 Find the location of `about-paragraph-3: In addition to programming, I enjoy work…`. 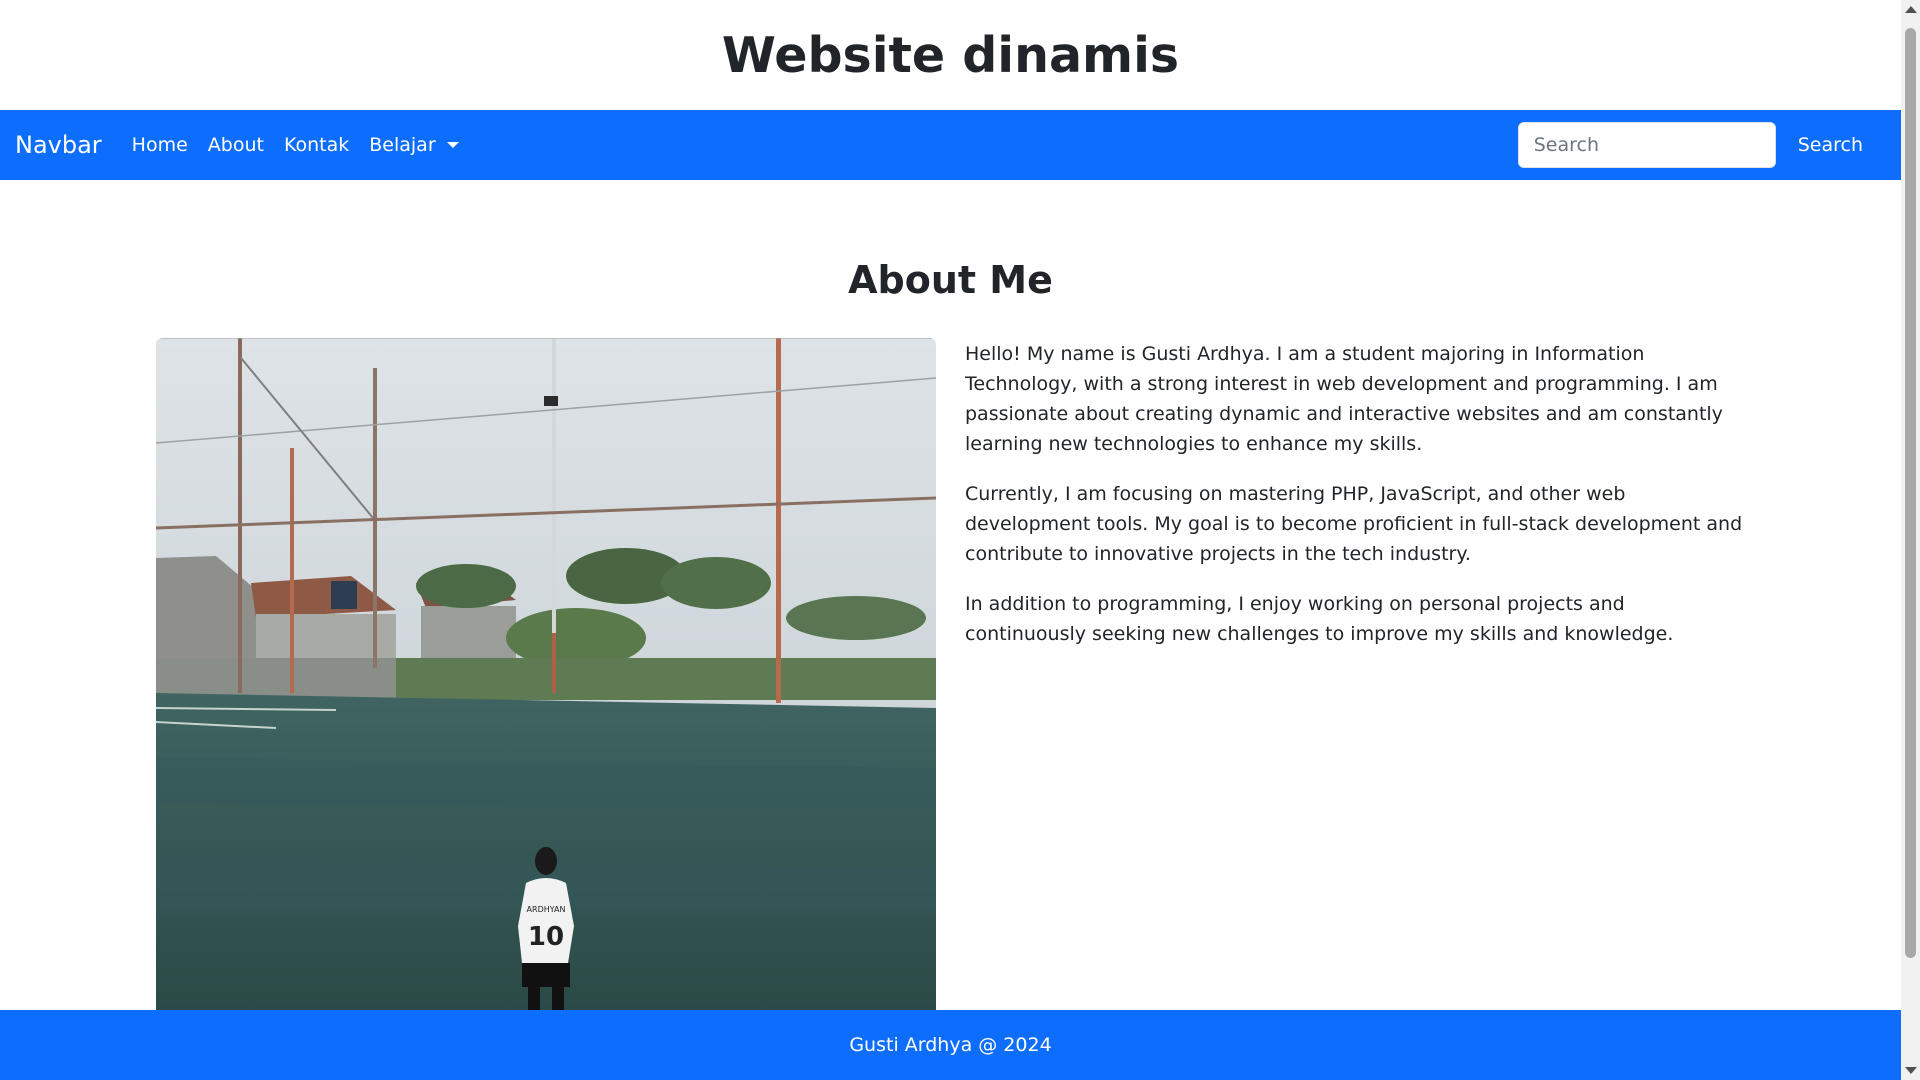

about-paragraph-3: In addition to programming, I enjoy work… is located at coordinates (1319, 619).